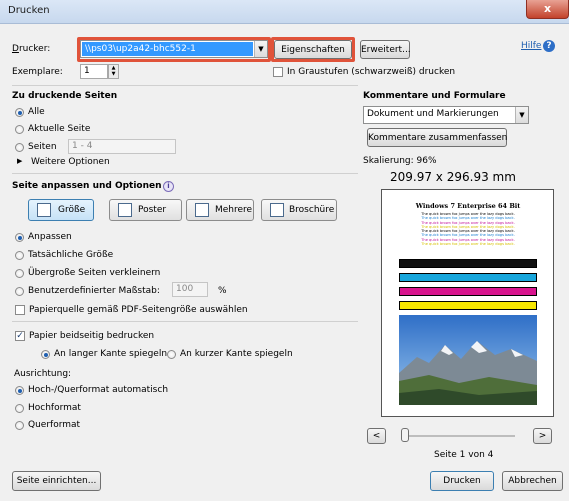  I want to click on radio-actual-label: Tatsächliche Größe, so click(71, 255).